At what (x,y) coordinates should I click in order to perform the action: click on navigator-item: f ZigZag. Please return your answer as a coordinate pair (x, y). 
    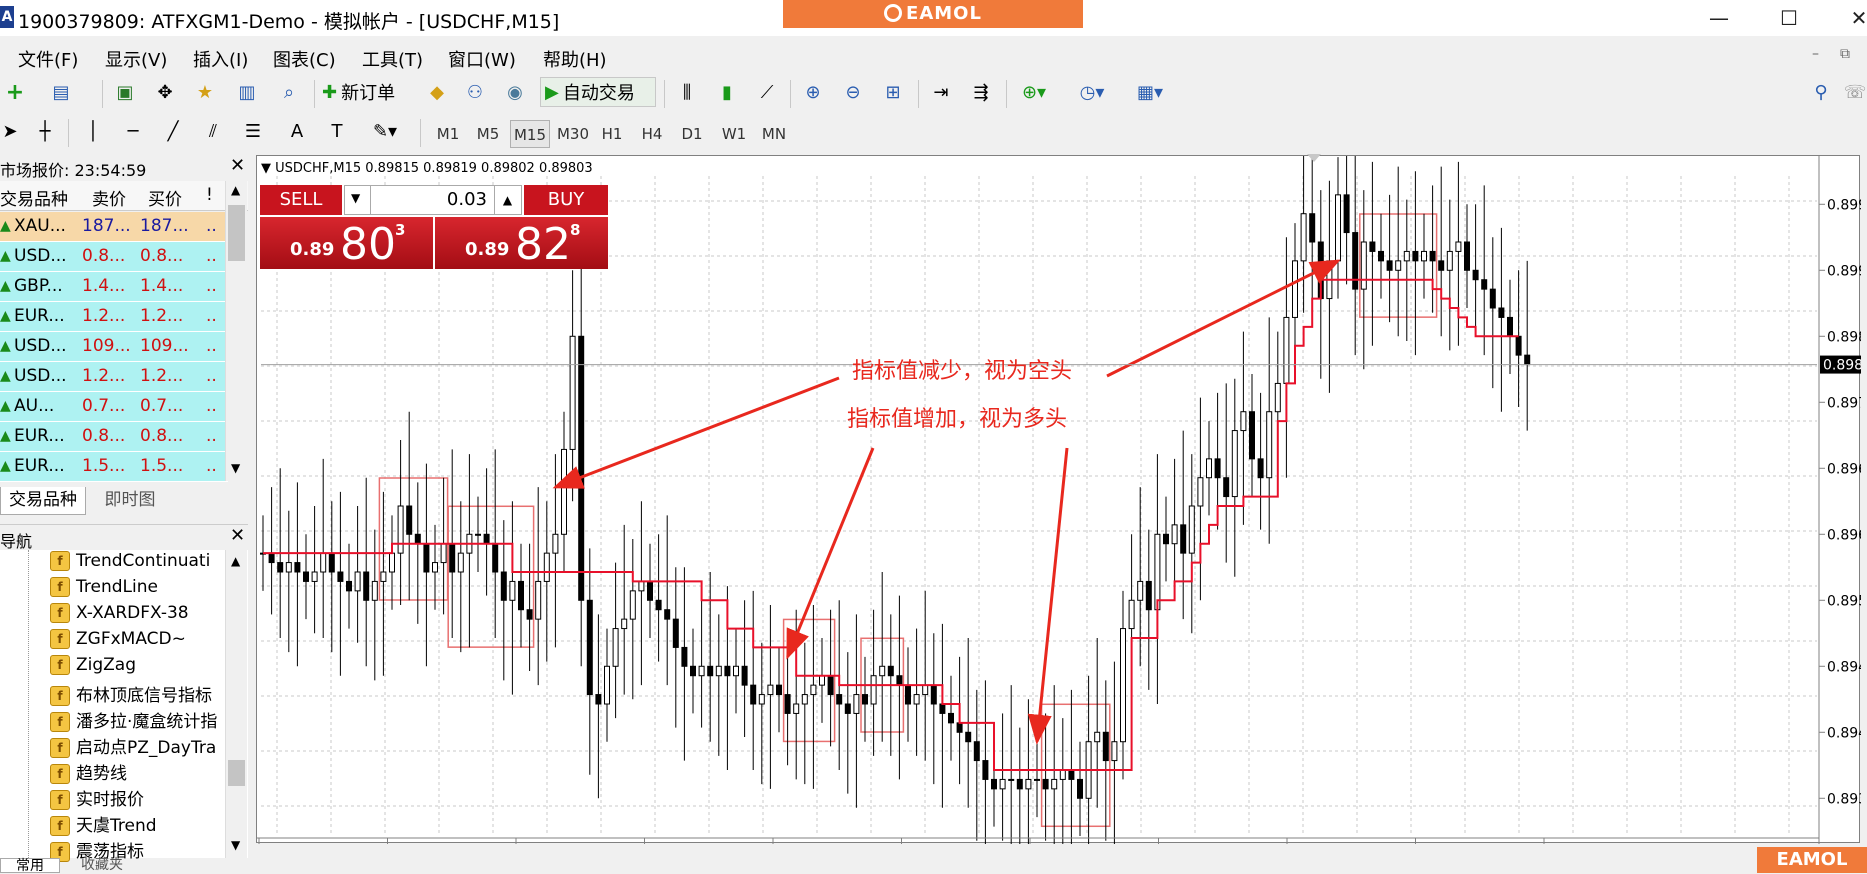
    Looking at the image, I should click on (136, 668).